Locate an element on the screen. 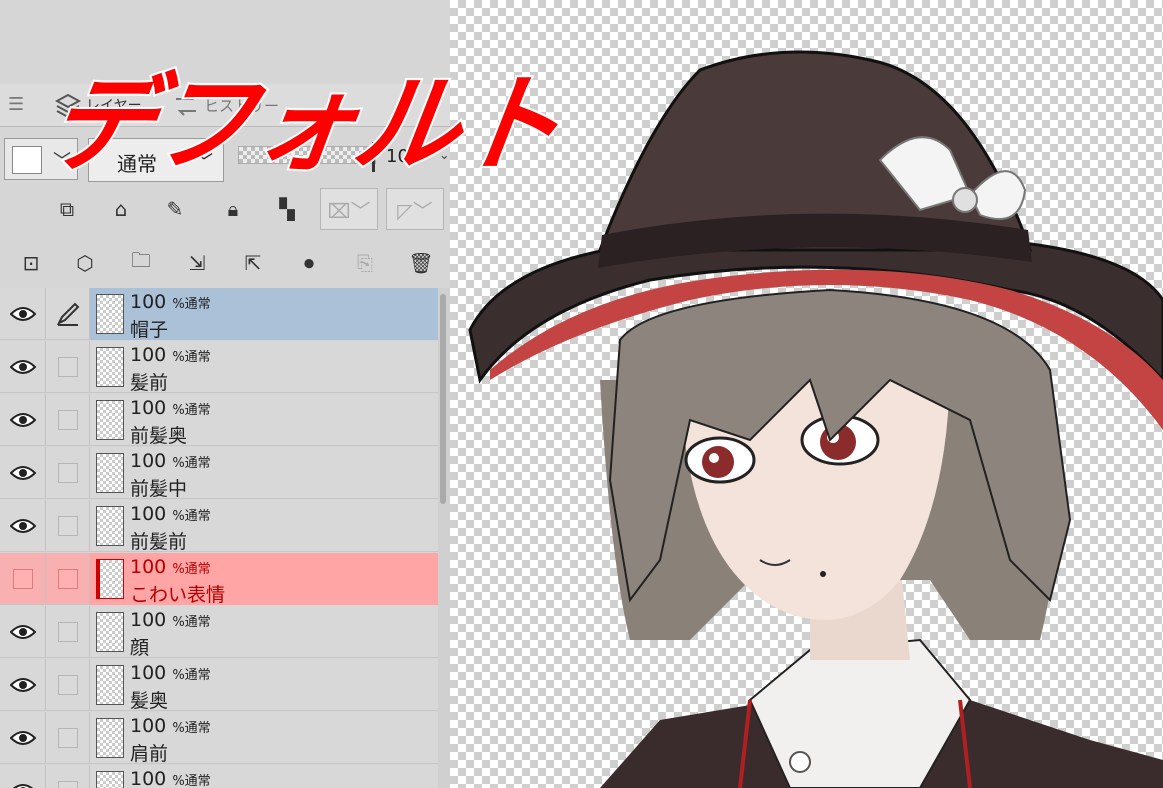 The image size is (1163, 788). layer-row-hidden: 100 %通常 こわい表情 is located at coordinates (225, 579).